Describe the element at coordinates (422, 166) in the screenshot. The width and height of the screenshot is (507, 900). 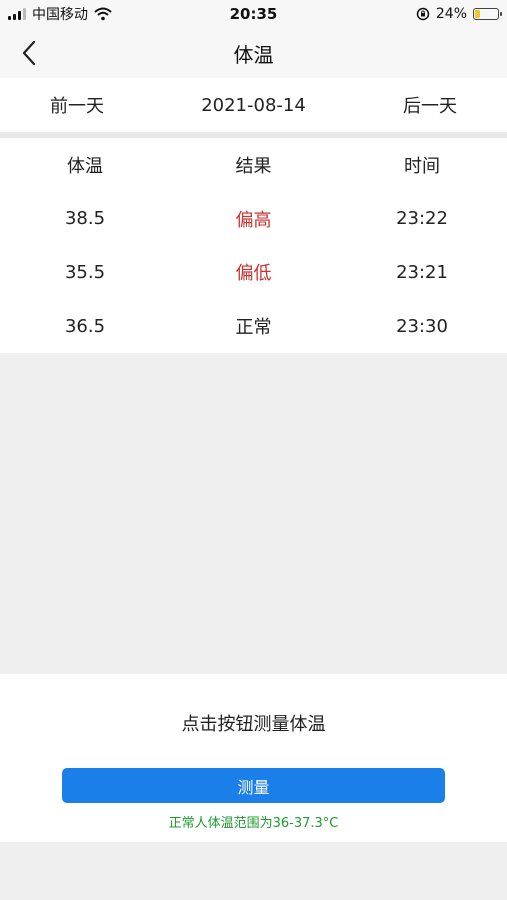
I see `header-time: 时间` at that location.